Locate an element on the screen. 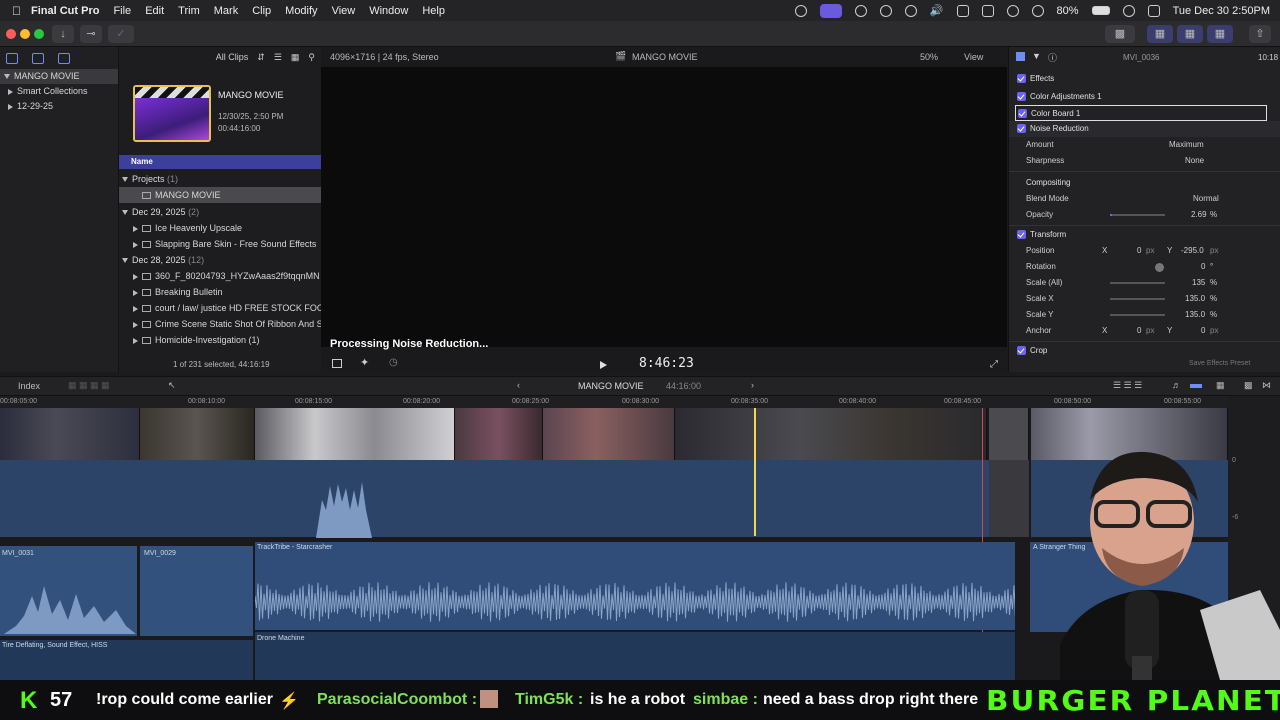 This screenshot has width=1280, height=720. playhead is located at coordinates (755, 472).